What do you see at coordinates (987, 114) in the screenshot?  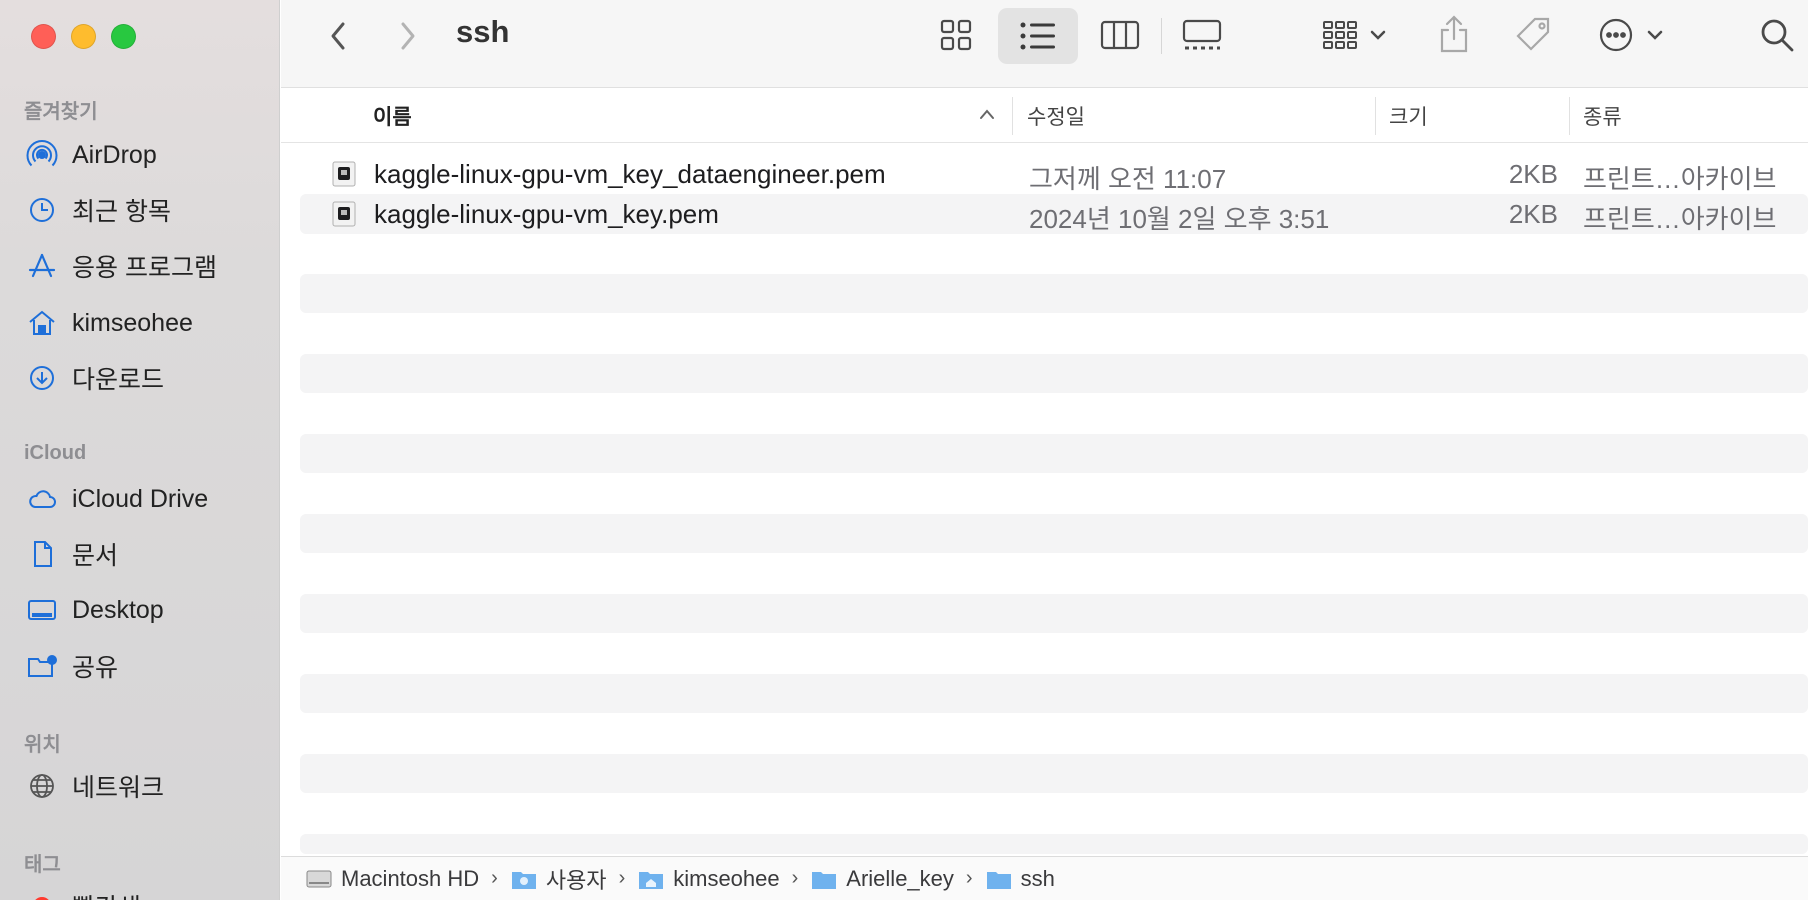 I see `sort-ascending-chevron-icon` at bounding box center [987, 114].